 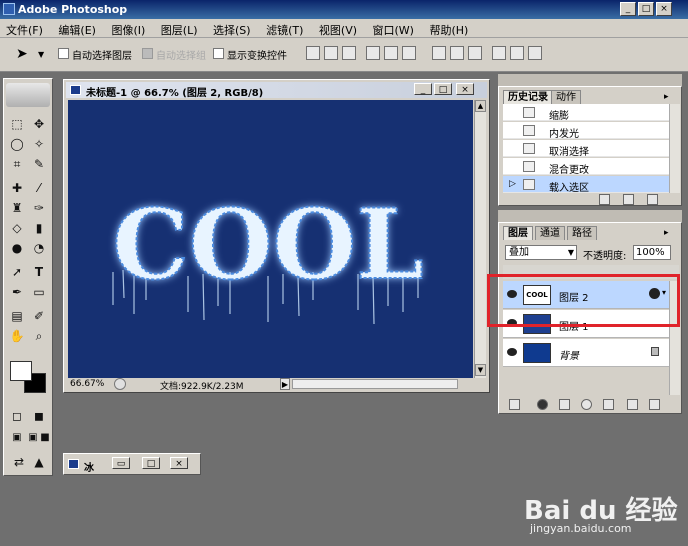 I want to click on link-layers-icon, so click(x=514, y=404).